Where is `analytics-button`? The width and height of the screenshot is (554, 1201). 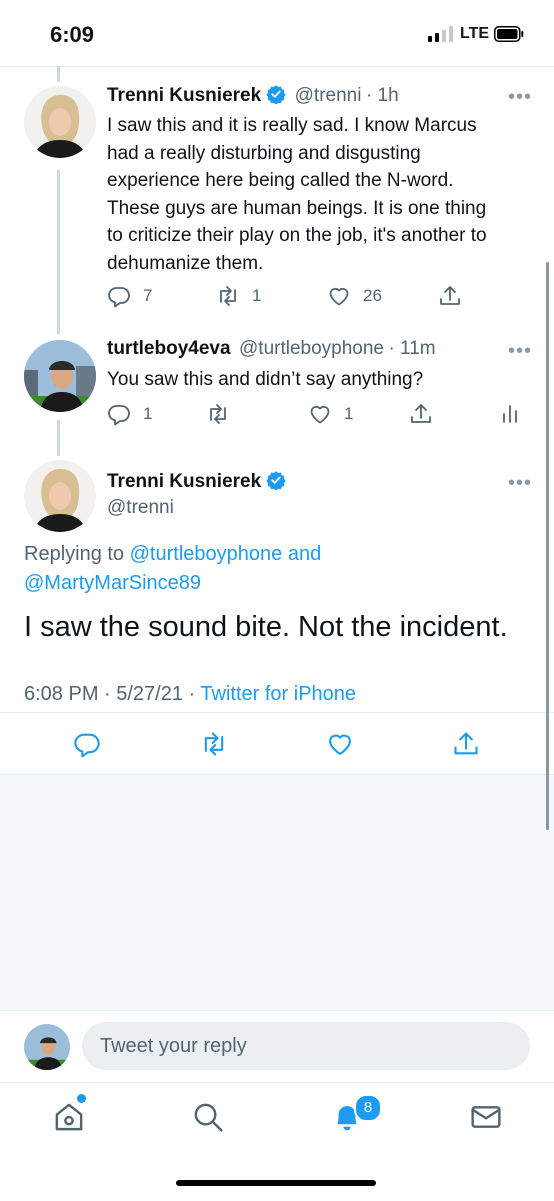
analytics-button is located at coordinates (516, 414).